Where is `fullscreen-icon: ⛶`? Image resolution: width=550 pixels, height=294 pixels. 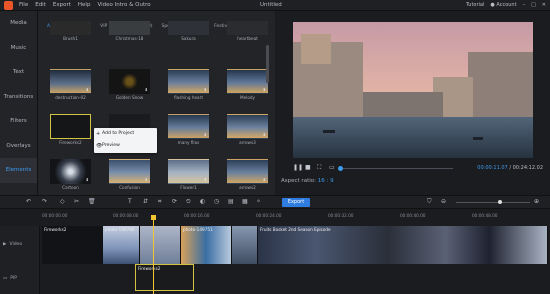
fullscreen-icon: ⛶ is located at coordinates (319, 168).